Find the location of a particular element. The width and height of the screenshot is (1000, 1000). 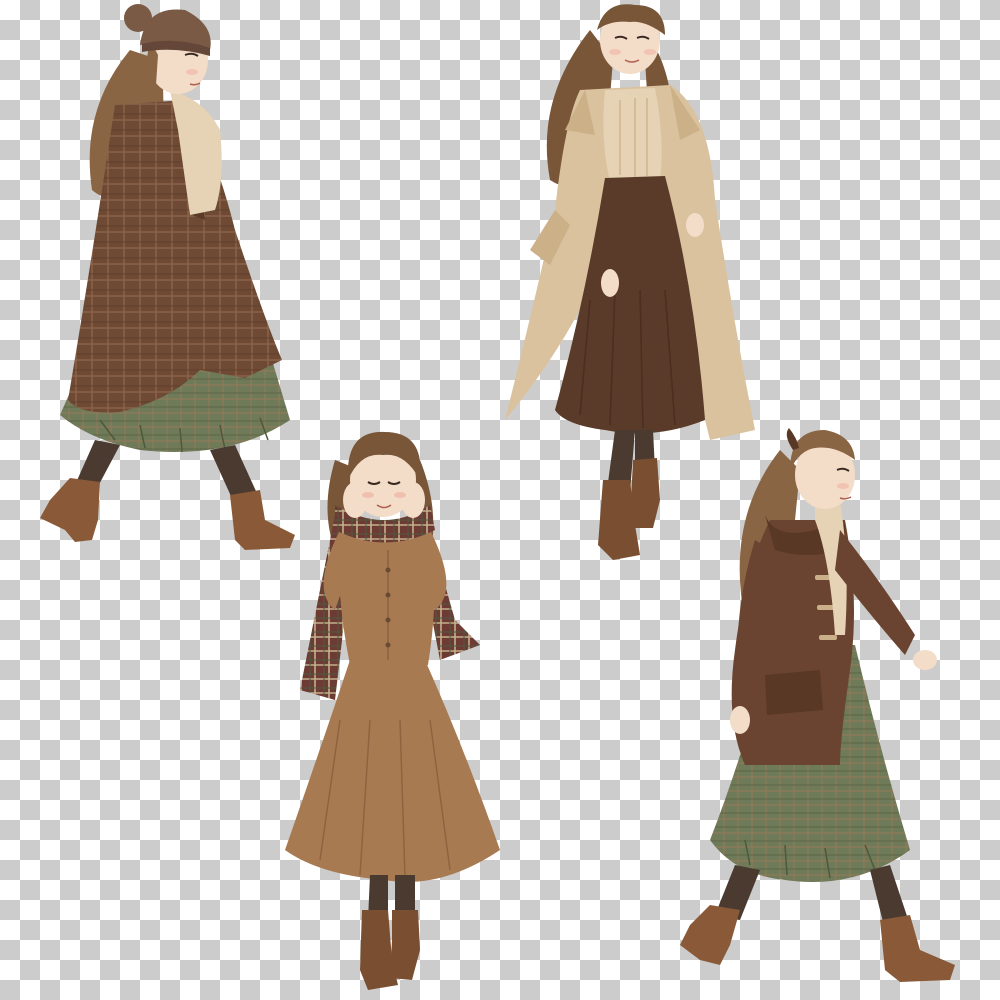

figure-plaid-coat-beanie-illustration is located at coordinates (167, 277).